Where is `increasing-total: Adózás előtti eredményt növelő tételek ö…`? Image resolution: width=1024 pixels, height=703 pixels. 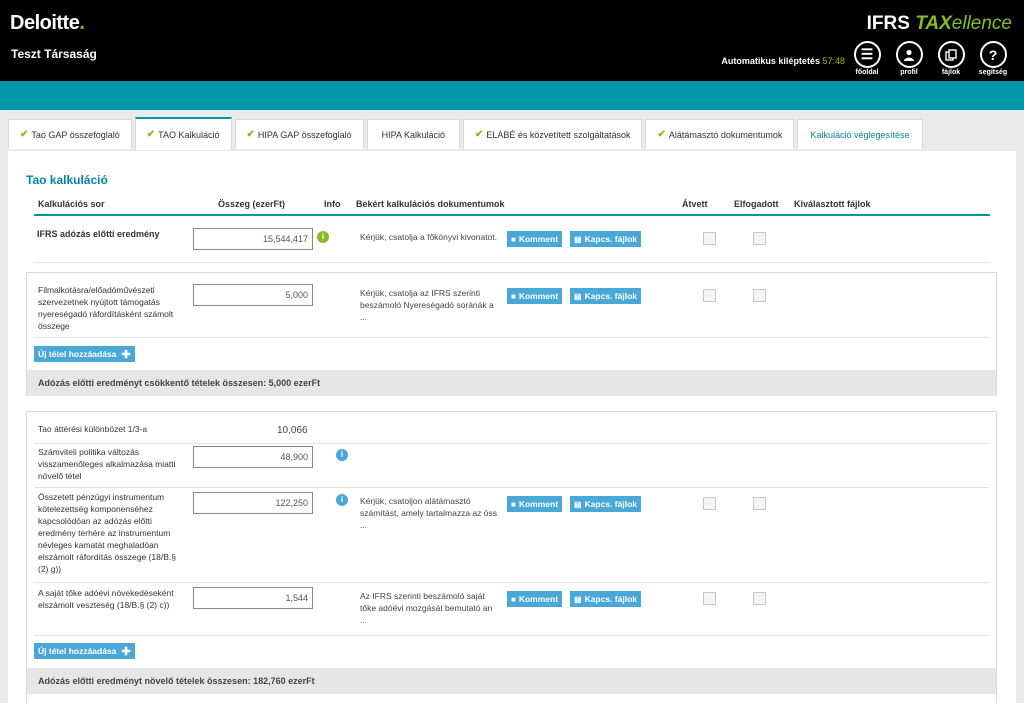
increasing-total: Adózás előtti eredményt növelő tételek ö… is located at coordinates (511, 681).